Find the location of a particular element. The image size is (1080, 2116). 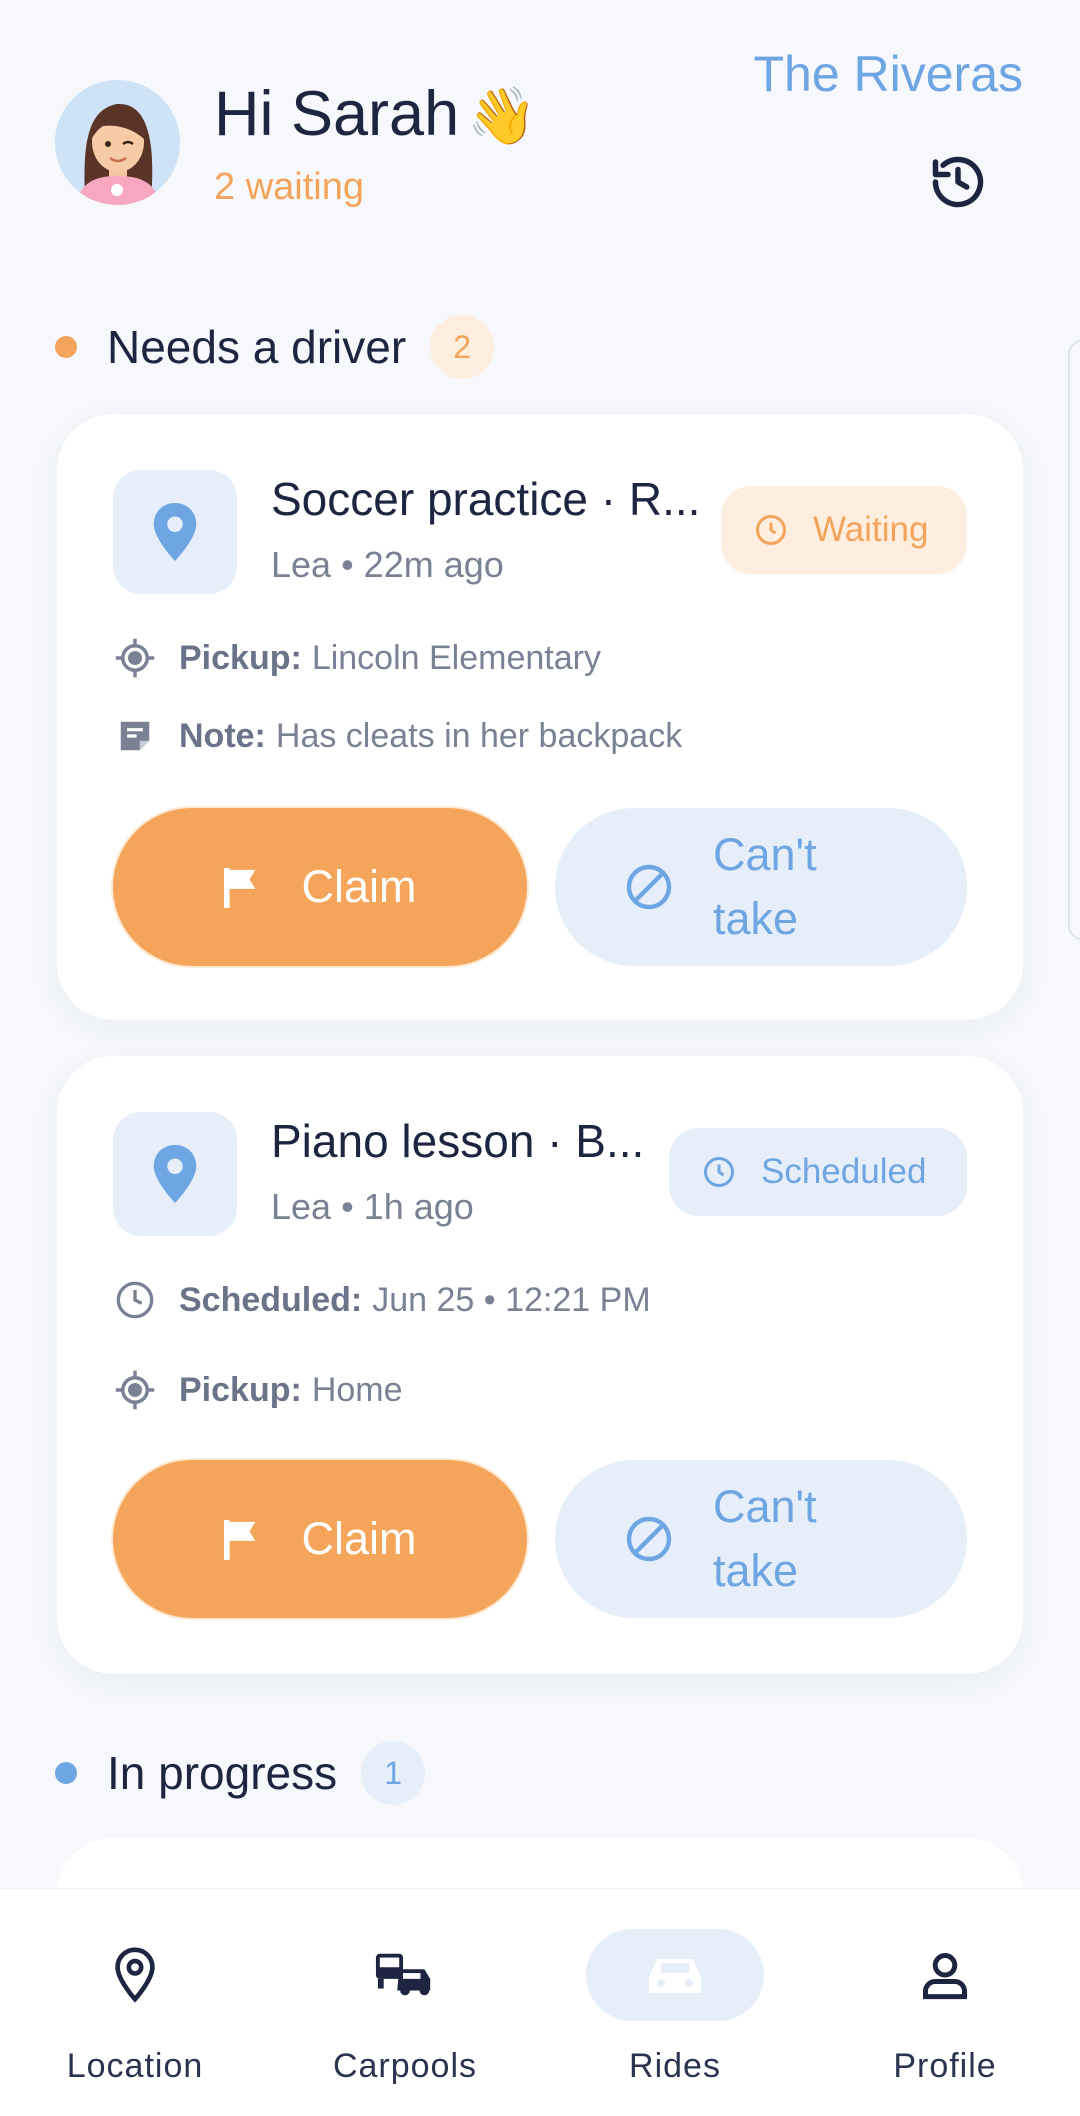

header: Hi Sarah 👋 2 waiting The Riveras is located at coordinates (540, 130).